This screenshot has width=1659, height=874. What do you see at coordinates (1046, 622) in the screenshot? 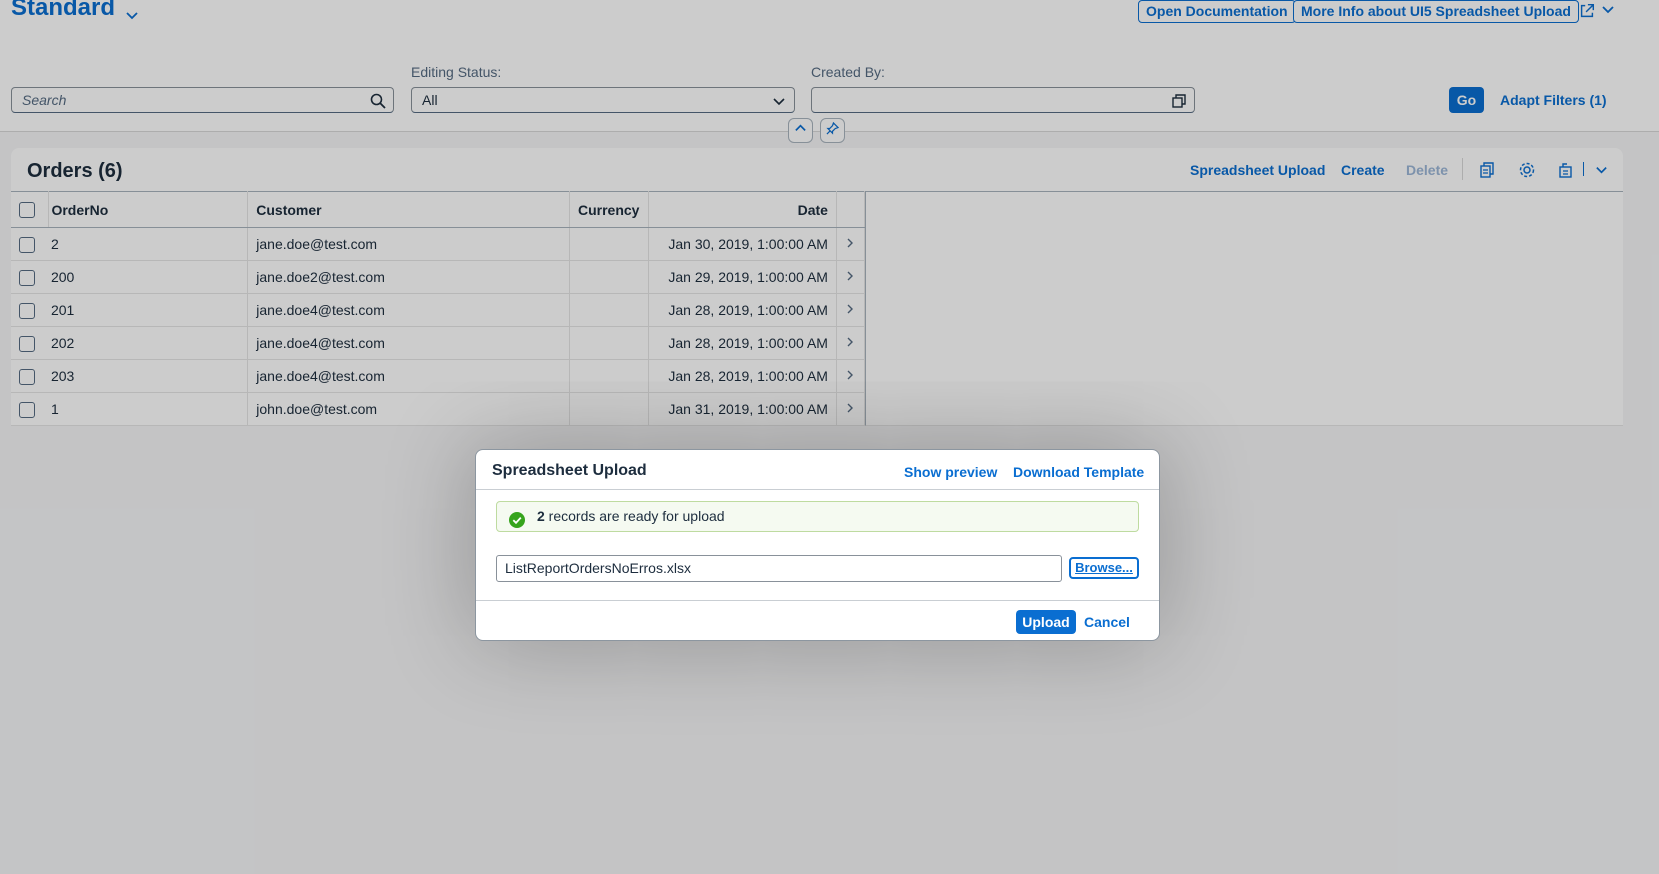
I see `upload-button: Upload` at bounding box center [1046, 622].